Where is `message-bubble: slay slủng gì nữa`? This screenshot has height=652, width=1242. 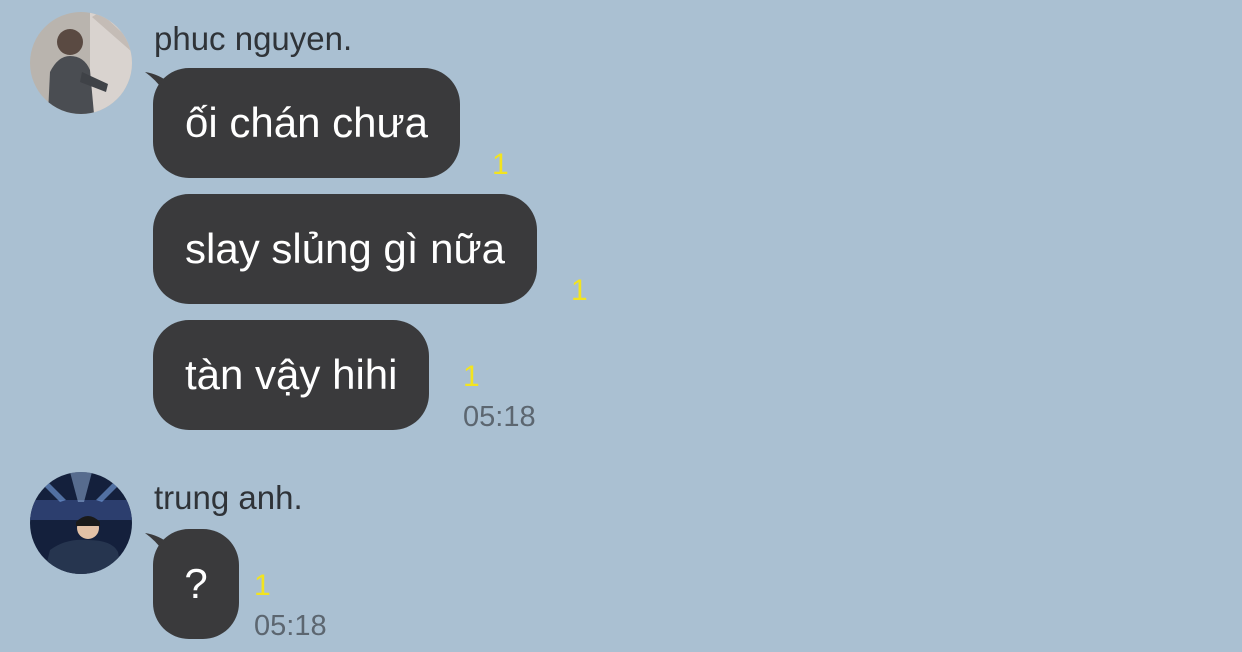 message-bubble: slay slủng gì nữa is located at coordinates (345, 249).